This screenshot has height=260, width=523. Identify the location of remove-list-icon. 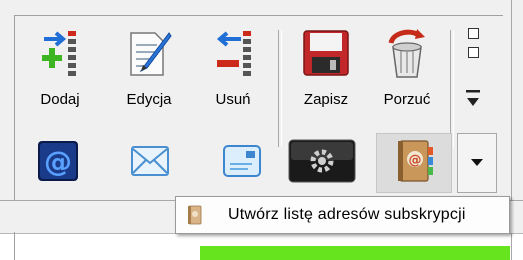
(233, 53).